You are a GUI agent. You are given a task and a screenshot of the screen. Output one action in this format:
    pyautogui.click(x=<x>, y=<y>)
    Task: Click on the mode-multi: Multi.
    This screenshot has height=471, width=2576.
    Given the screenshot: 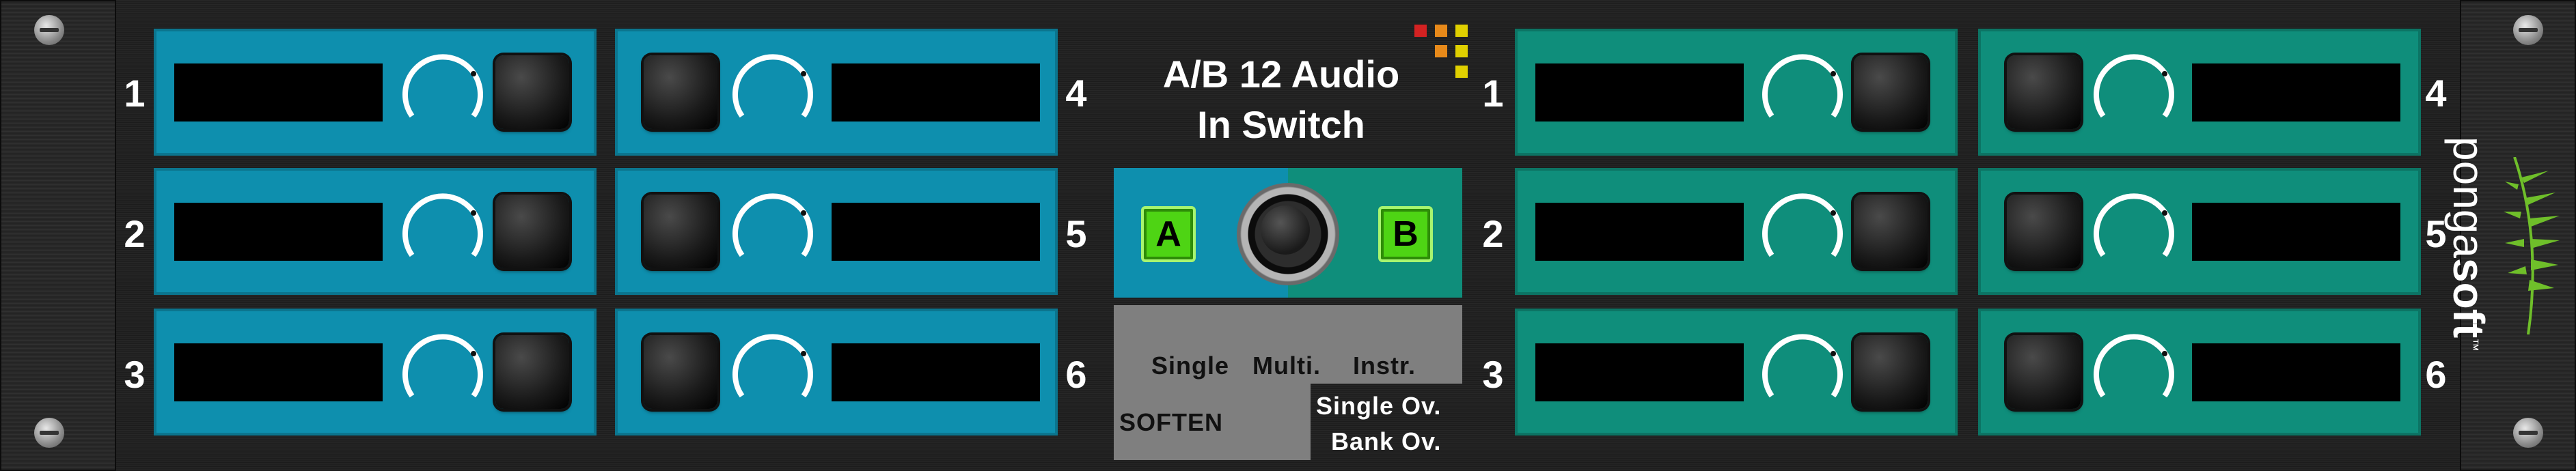 What is the action you would take?
    pyautogui.click(x=1286, y=366)
    